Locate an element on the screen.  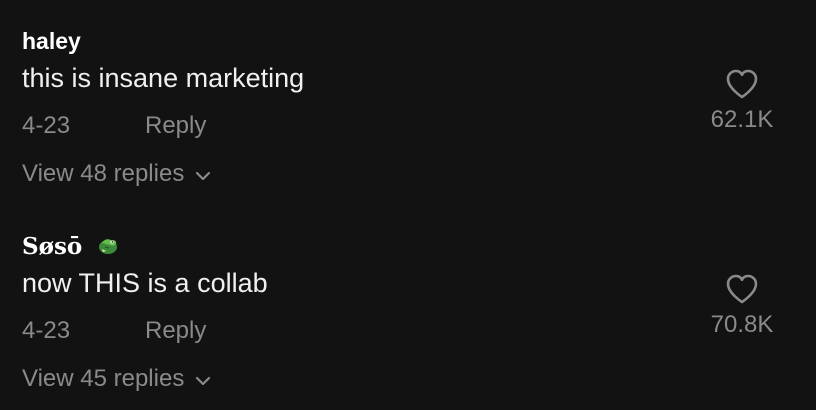
view-replies-button: View 45 replies is located at coordinates (117, 379).